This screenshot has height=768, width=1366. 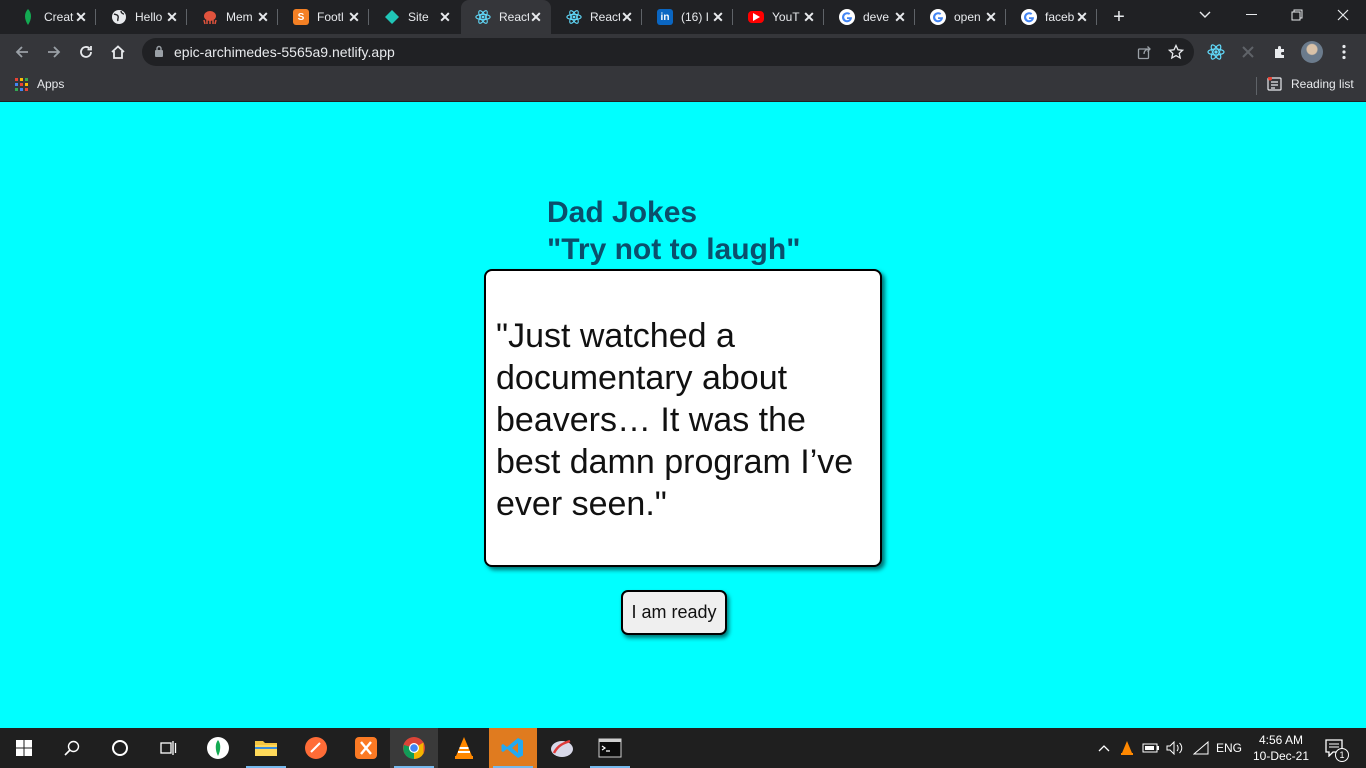 I want to click on arrow-right-icon, so click(x=54, y=52).